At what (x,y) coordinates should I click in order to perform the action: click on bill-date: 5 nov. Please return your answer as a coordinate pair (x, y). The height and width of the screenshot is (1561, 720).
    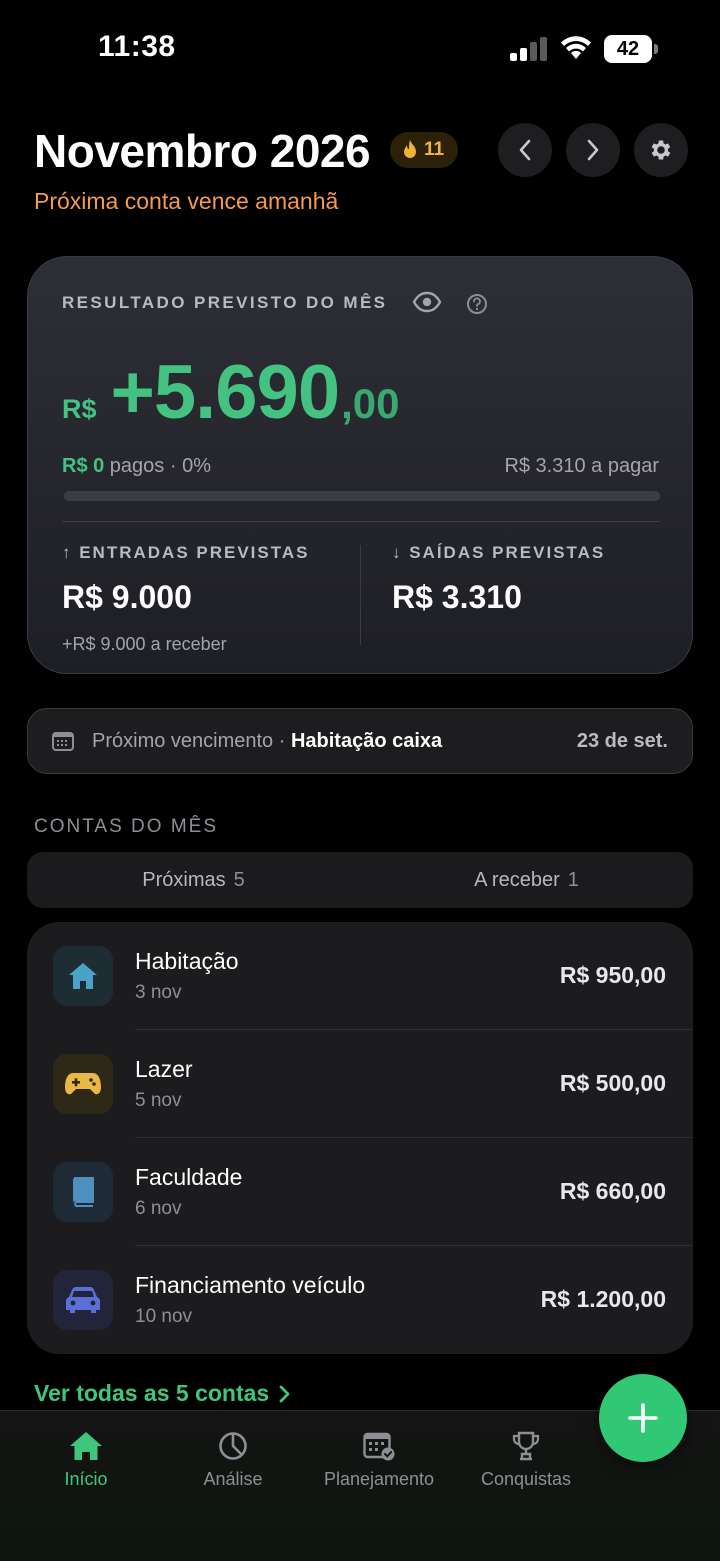
    Looking at the image, I should click on (158, 1100).